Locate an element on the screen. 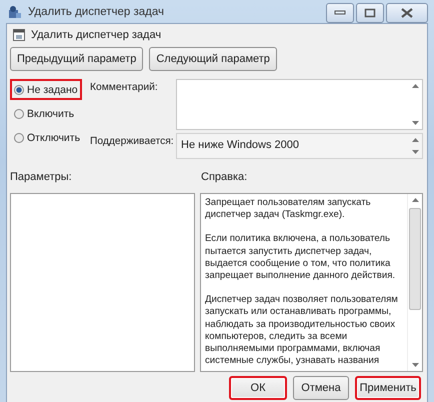 The height and width of the screenshot is (402, 434). policy-title: Удалить диспетчер задач is located at coordinates (96, 35).